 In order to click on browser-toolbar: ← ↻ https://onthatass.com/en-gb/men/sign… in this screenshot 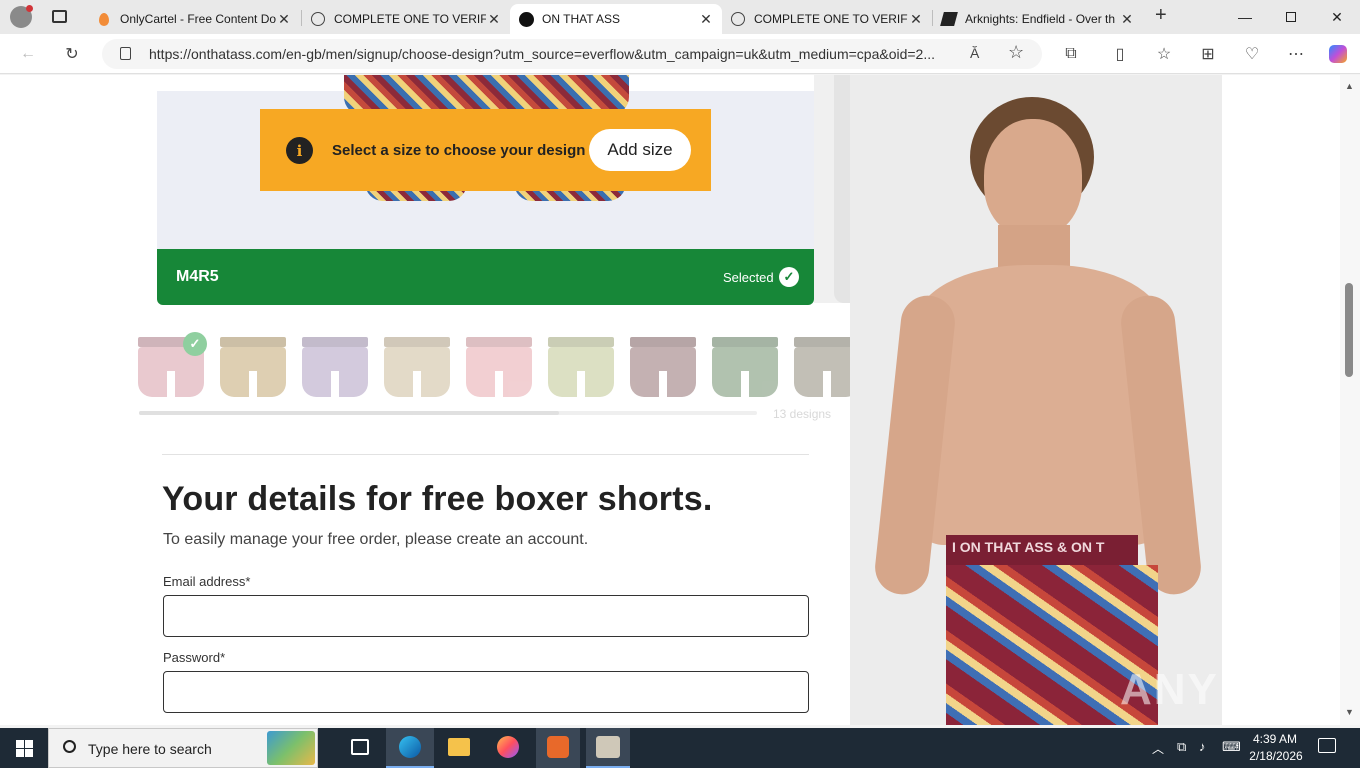, I will do `click(680, 54)`.